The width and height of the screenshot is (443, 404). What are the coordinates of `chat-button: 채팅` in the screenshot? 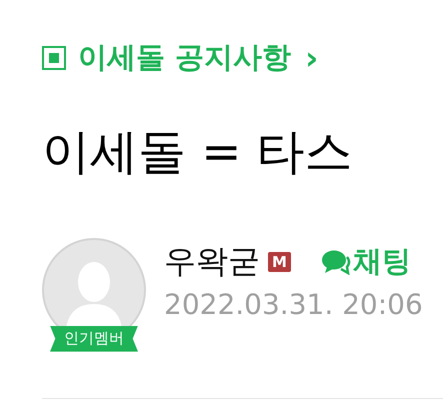 It's located at (365, 262).